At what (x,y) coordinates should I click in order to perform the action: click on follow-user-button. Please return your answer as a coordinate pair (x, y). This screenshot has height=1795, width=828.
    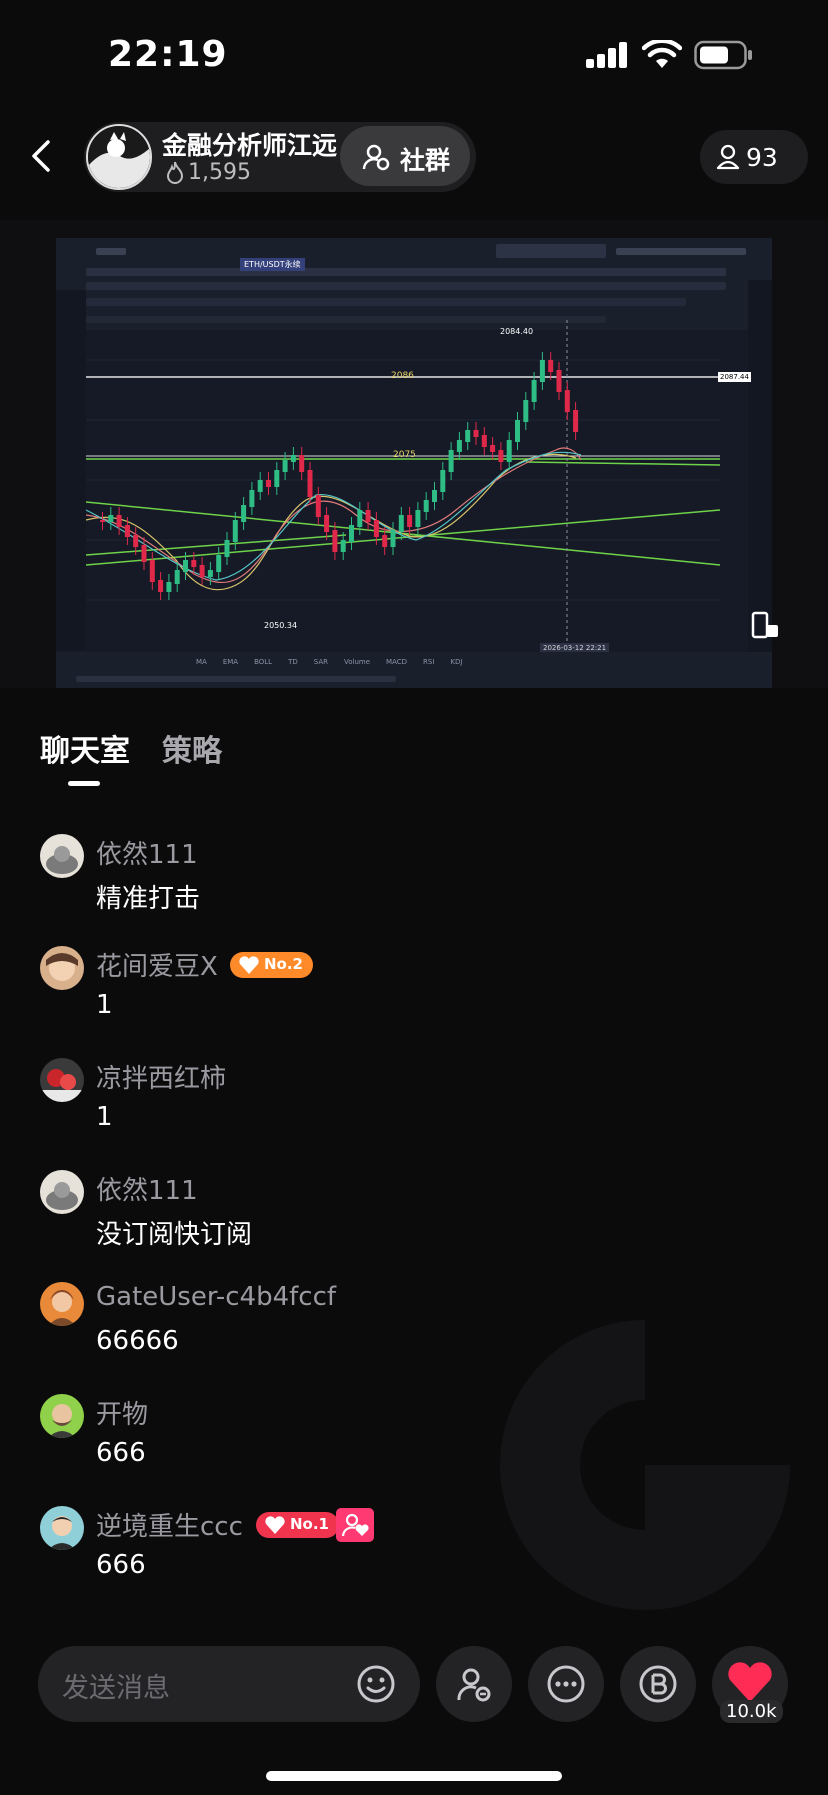
    Looking at the image, I should click on (474, 1684).